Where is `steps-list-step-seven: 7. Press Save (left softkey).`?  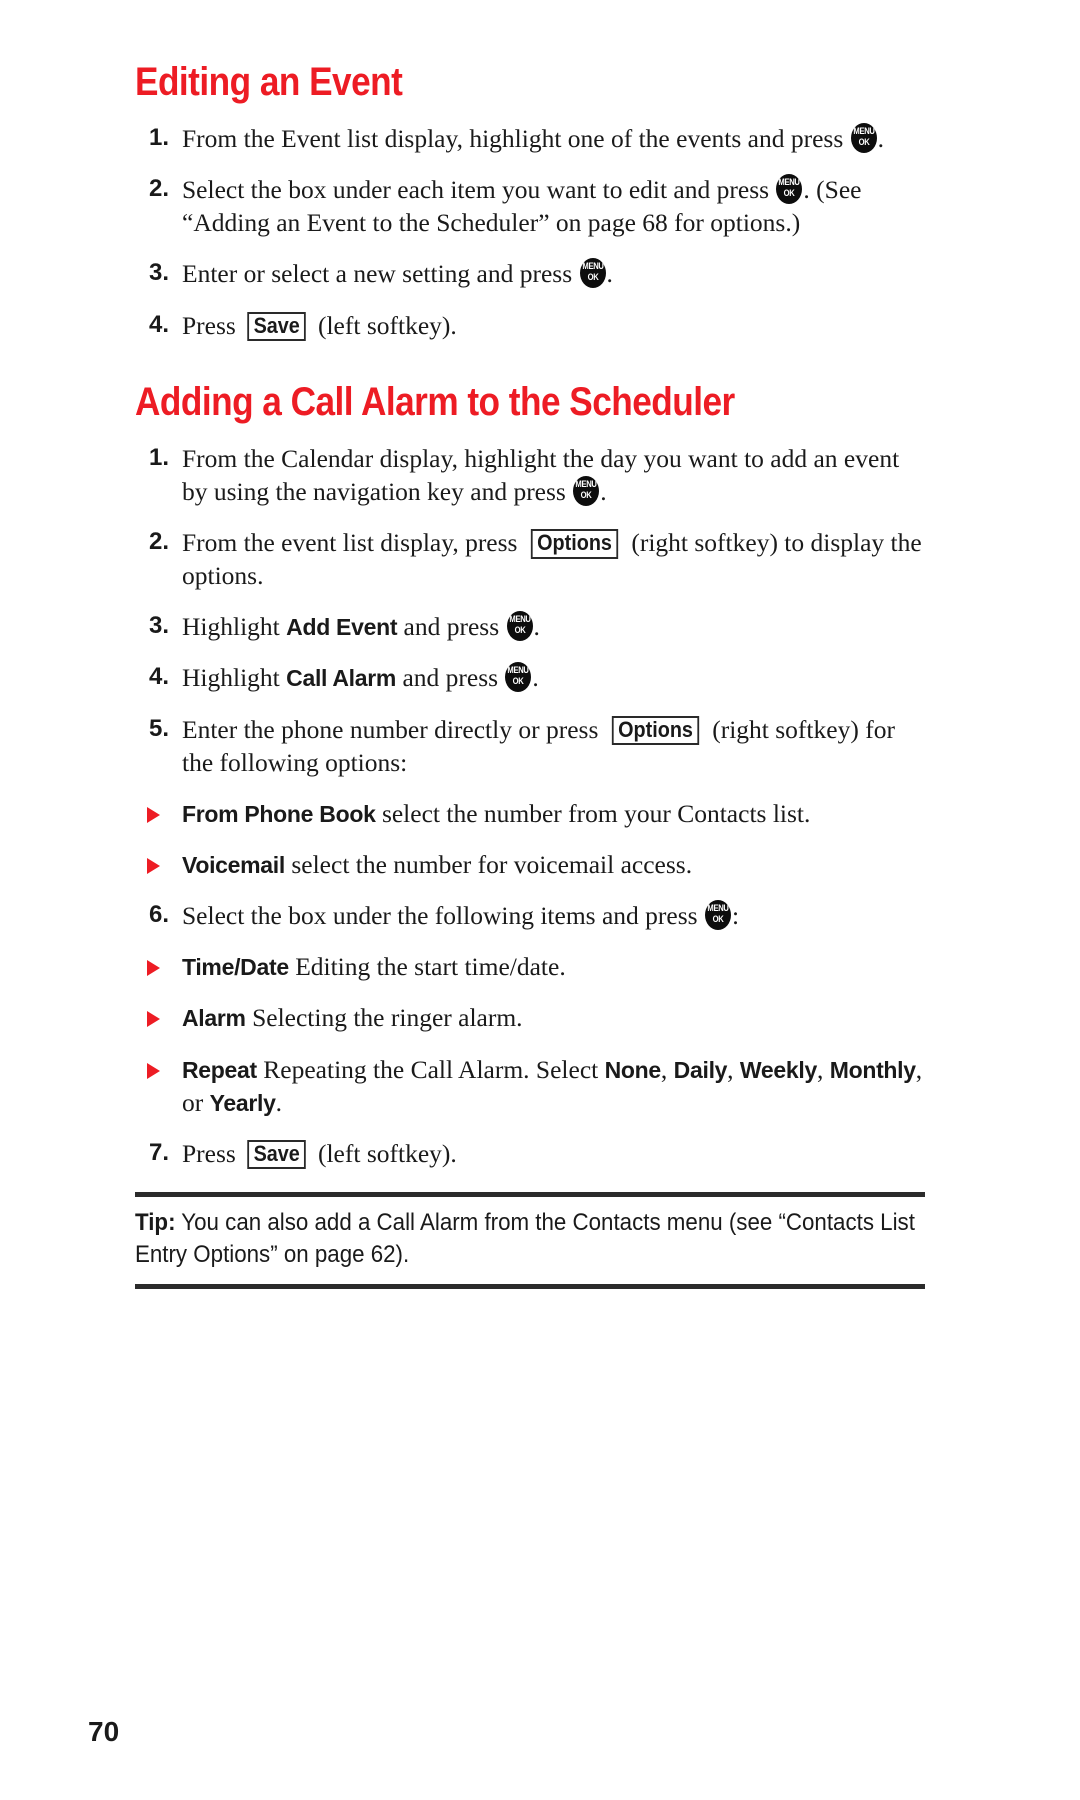
steps-list-step-seven: 7. Press Save (left softkey). is located at coordinates (530, 1153).